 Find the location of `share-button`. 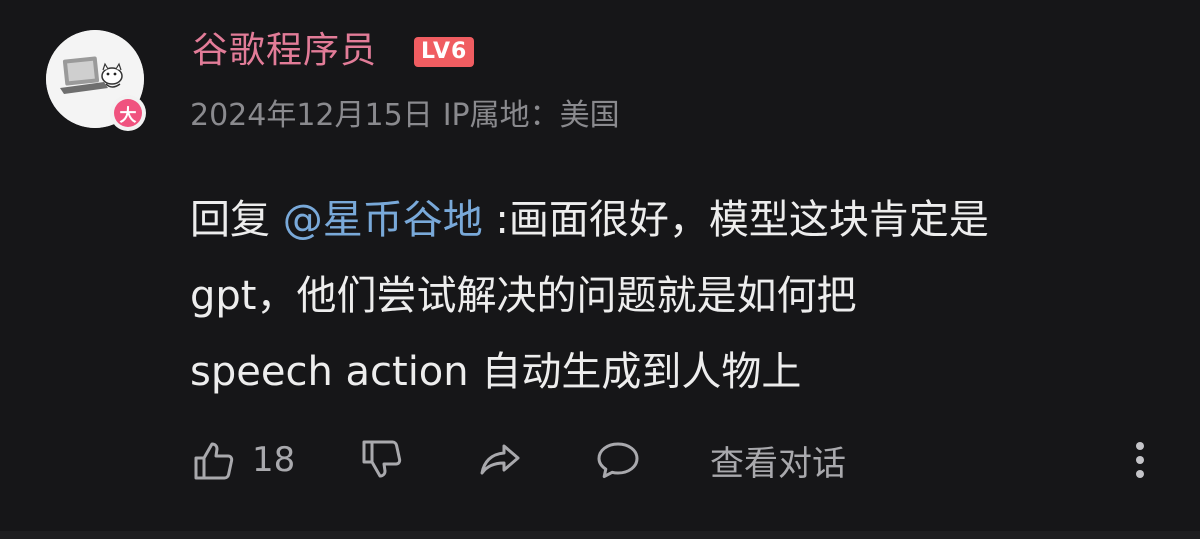

share-button is located at coordinates (500, 460).